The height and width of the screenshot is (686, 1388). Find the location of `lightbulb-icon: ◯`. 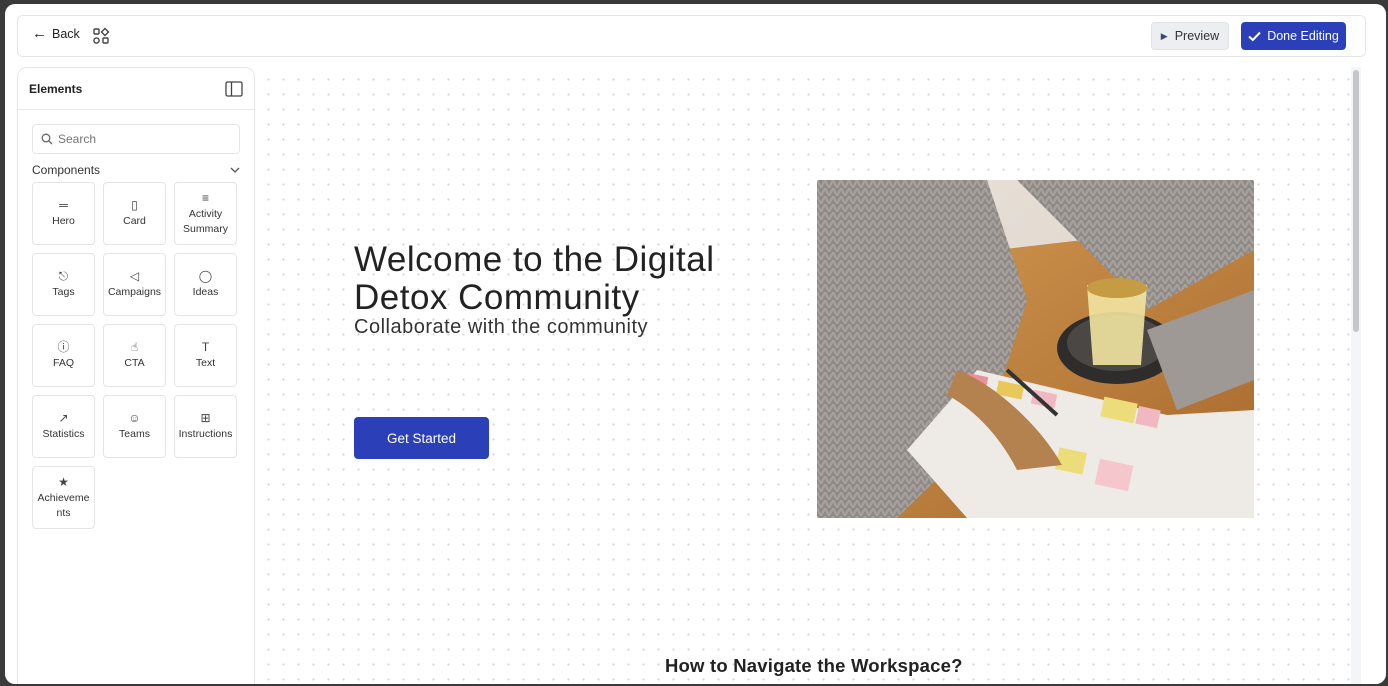

lightbulb-icon: ◯ is located at coordinates (205, 276).